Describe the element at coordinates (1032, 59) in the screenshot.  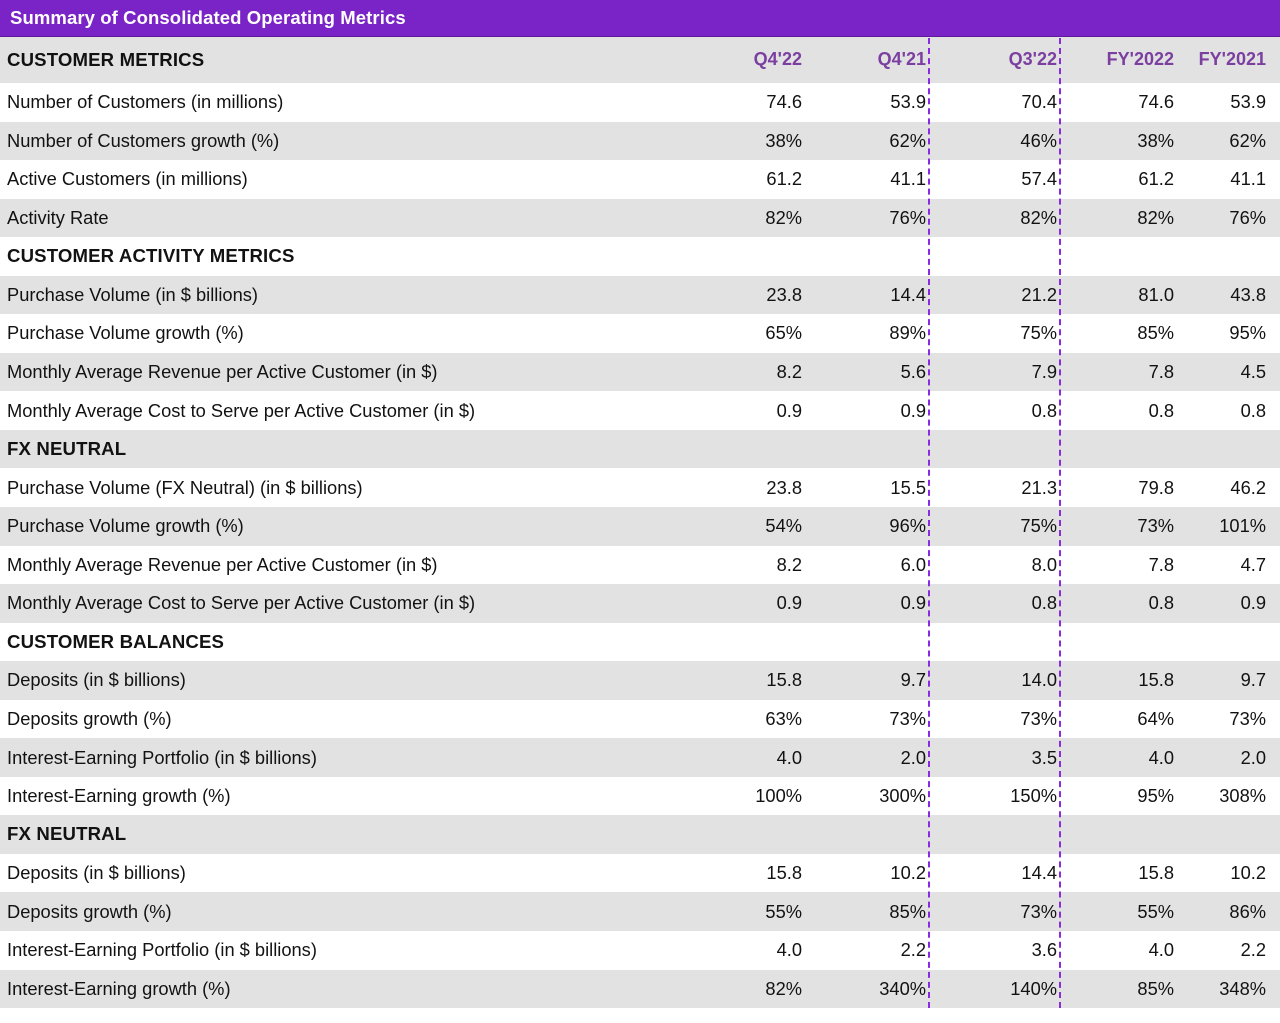
I see `column-header-q3-22: Q3'22` at that location.